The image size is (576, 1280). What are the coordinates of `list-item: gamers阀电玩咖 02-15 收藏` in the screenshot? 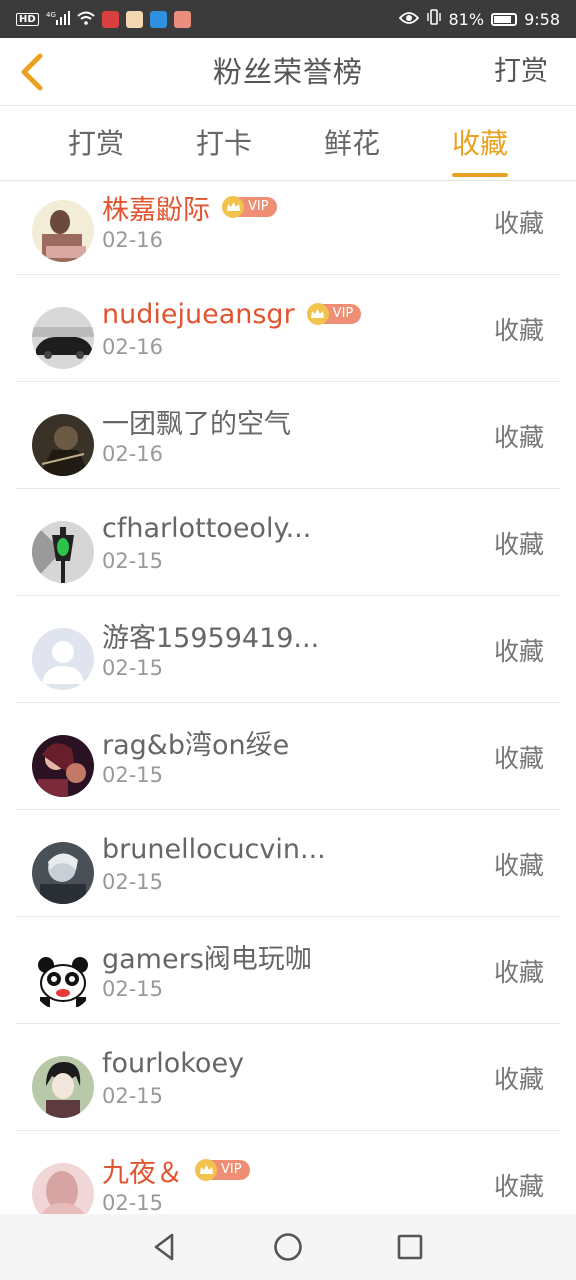 It's located at (288, 970).